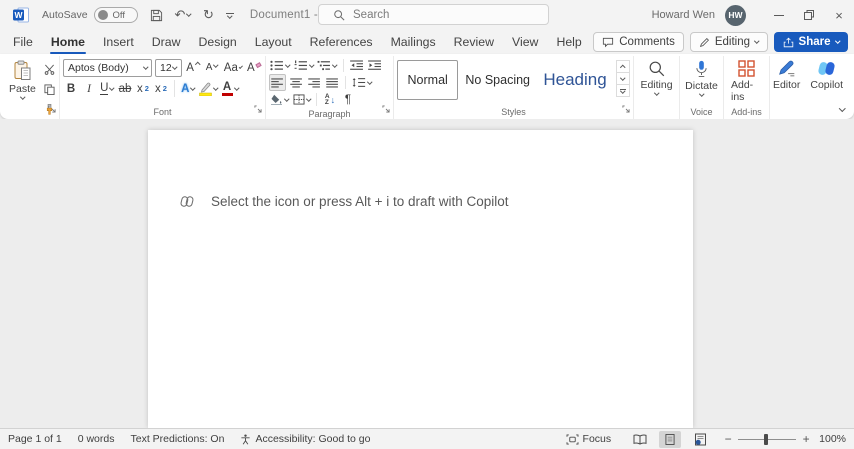 The width and height of the screenshot is (854, 449). I want to click on dictate-button: Dictate, so click(701, 81).